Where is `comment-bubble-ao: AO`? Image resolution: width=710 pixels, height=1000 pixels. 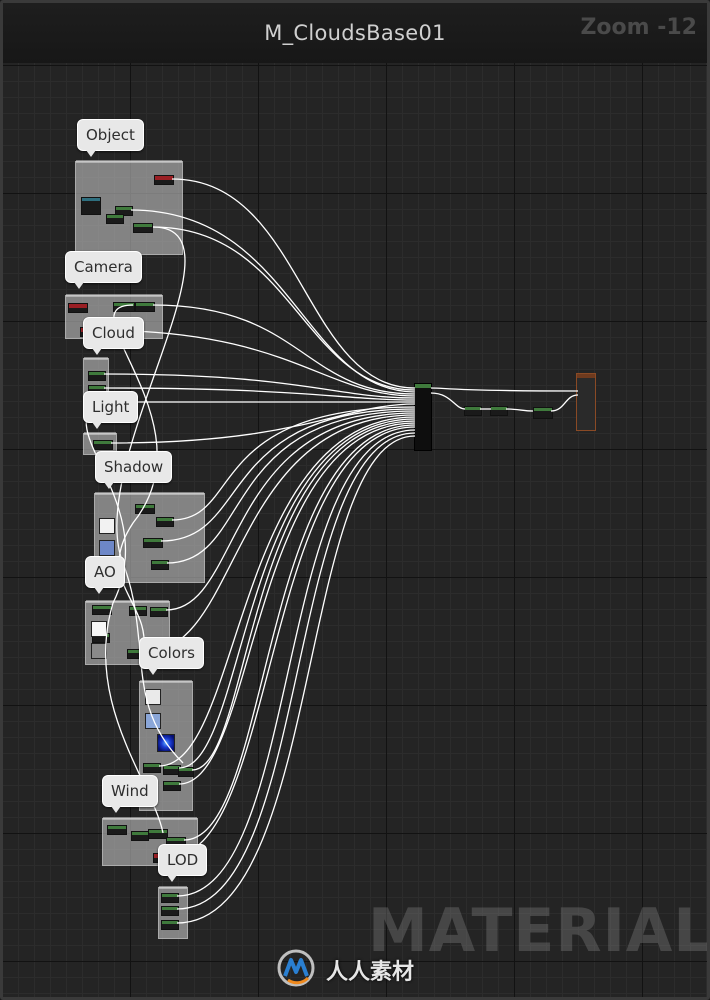
comment-bubble-ao: AO is located at coordinates (105, 575).